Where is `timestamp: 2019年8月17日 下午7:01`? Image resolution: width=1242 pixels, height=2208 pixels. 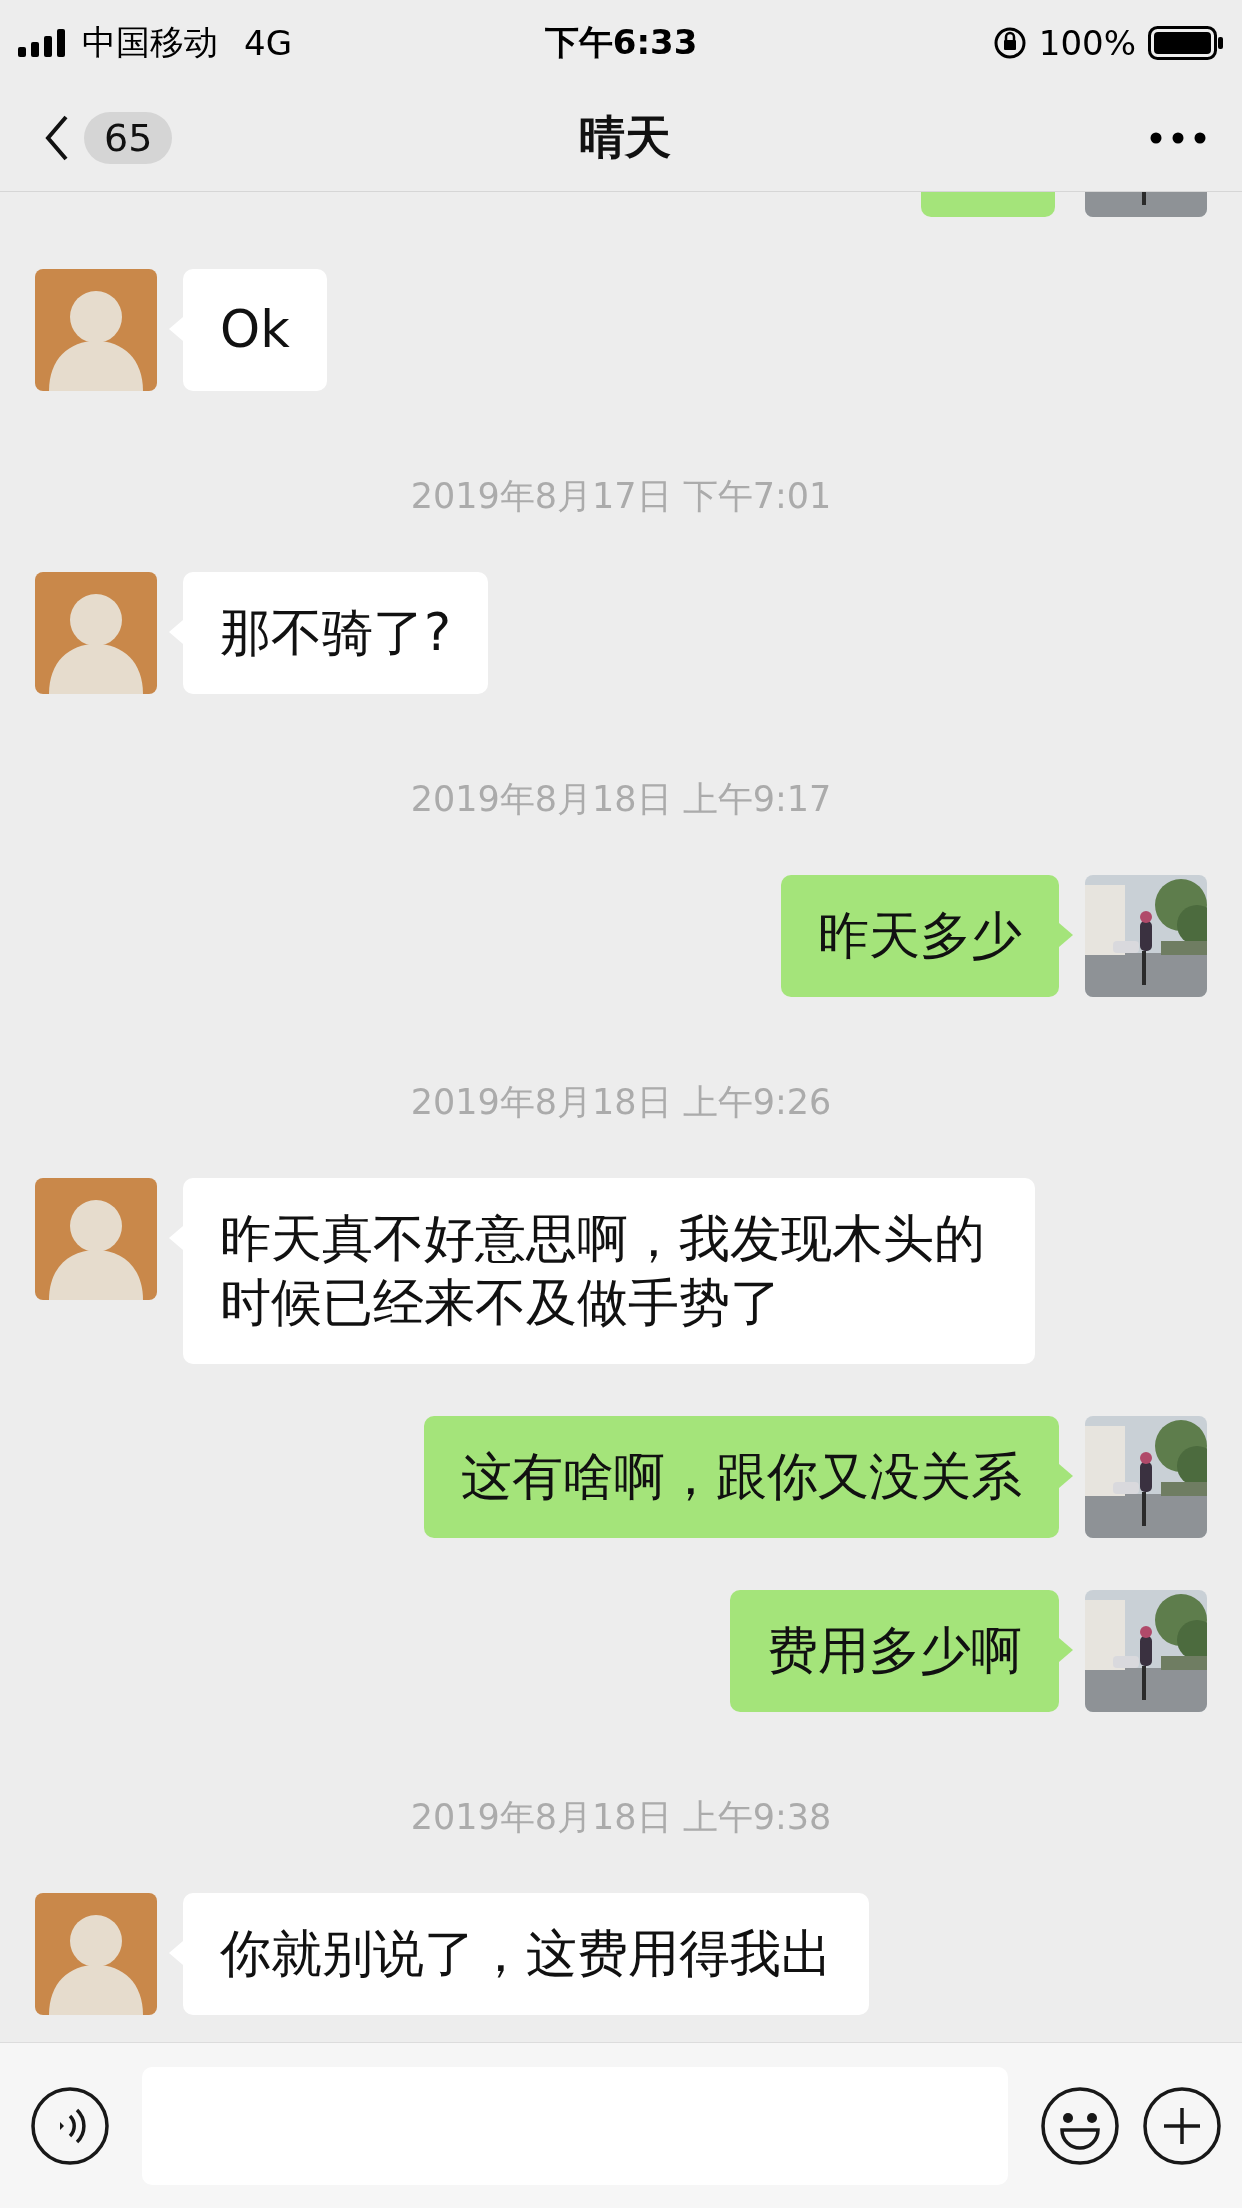
timestamp: 2019年8月17日 下午7:01 is located at coordinates (621, 496).